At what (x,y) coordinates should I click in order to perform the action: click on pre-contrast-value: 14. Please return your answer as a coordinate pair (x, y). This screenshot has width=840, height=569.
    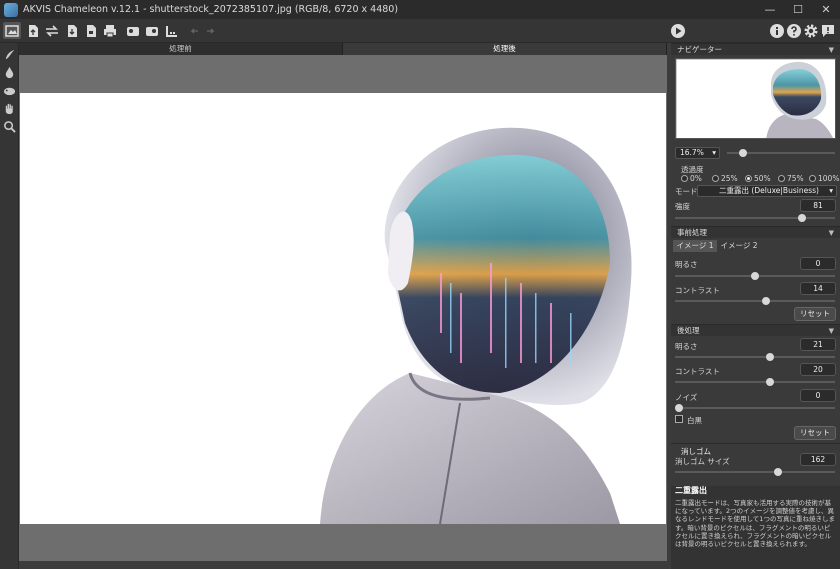
    Looking at the image, I should click on (818, 288).